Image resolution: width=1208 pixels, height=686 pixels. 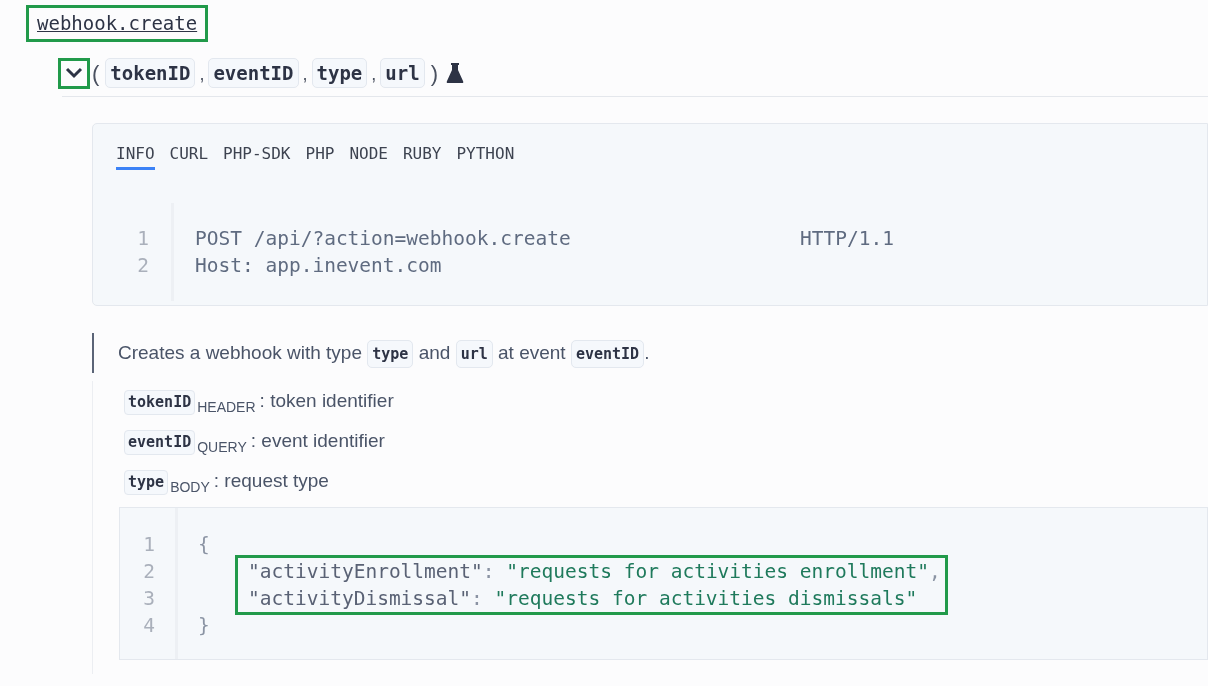 What do you see at coordinates (190, 487) in the screenshot?
I see `parameter-location: BODY` at bounding box center [190, 487].